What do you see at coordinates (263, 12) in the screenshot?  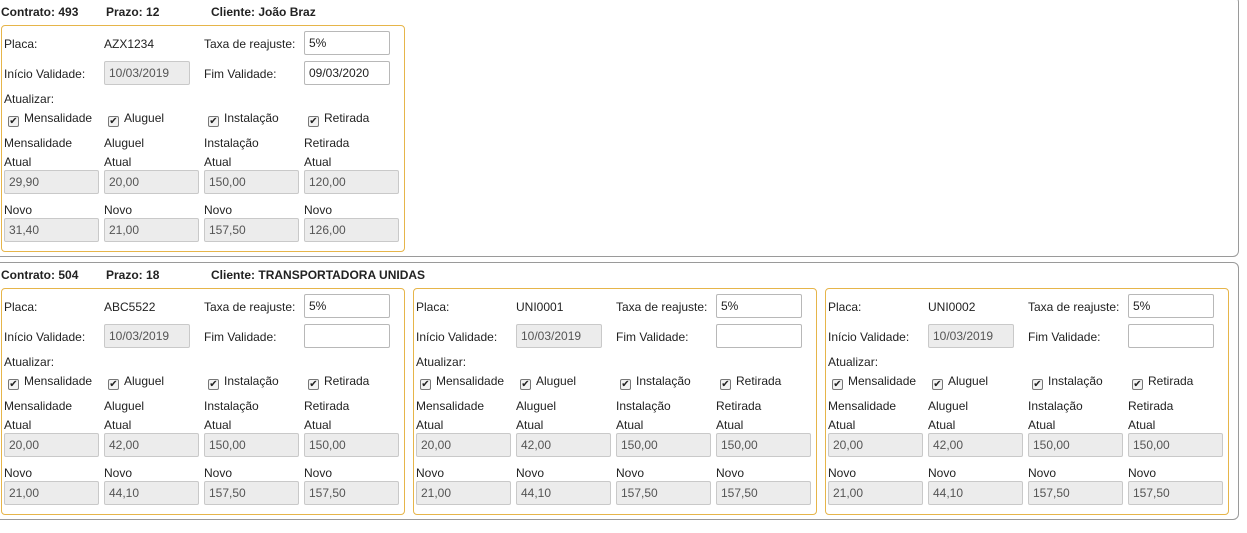 I see `contract-client: Cliente: João Braz` at bounding box center [263, 12].